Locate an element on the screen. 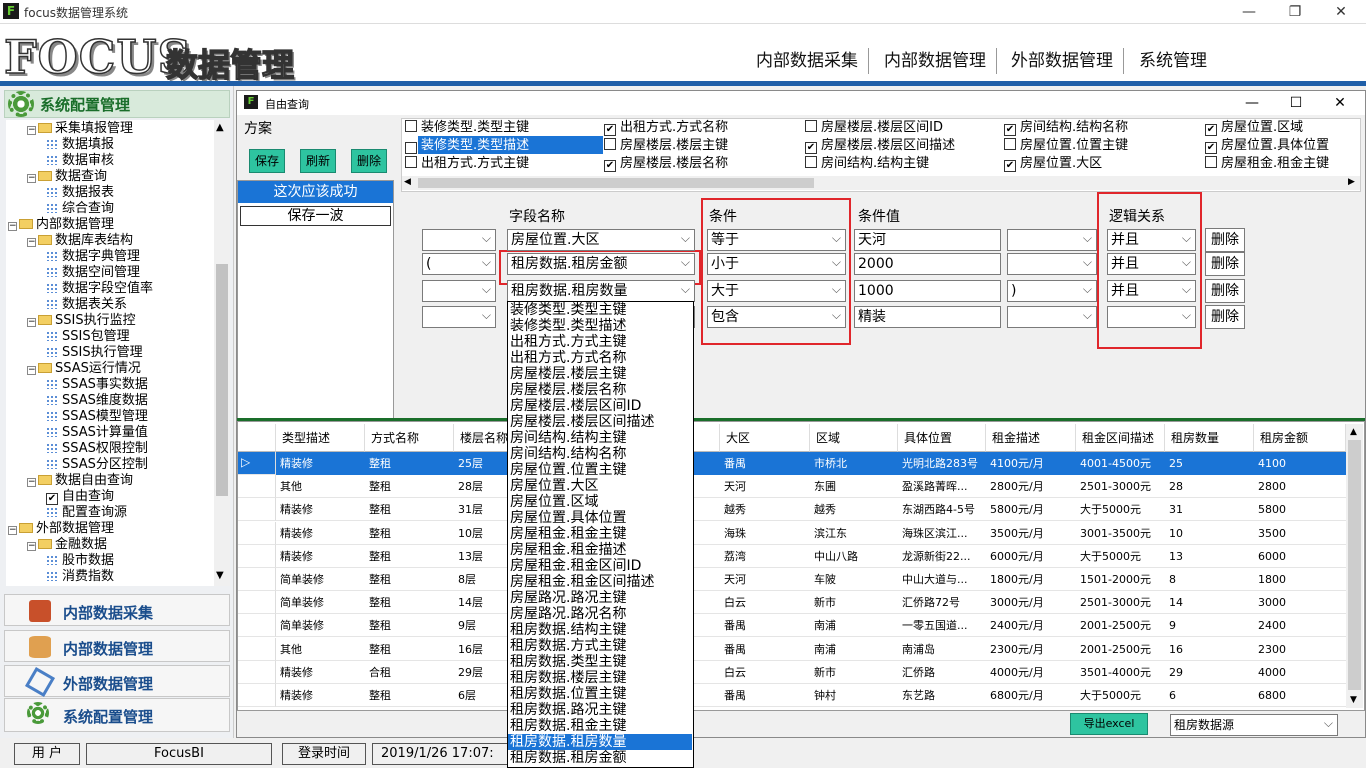 The height and width of the screenshot is (768, 1366). tree-node: − 采集填报管理 is located at coordinates (80, 129).